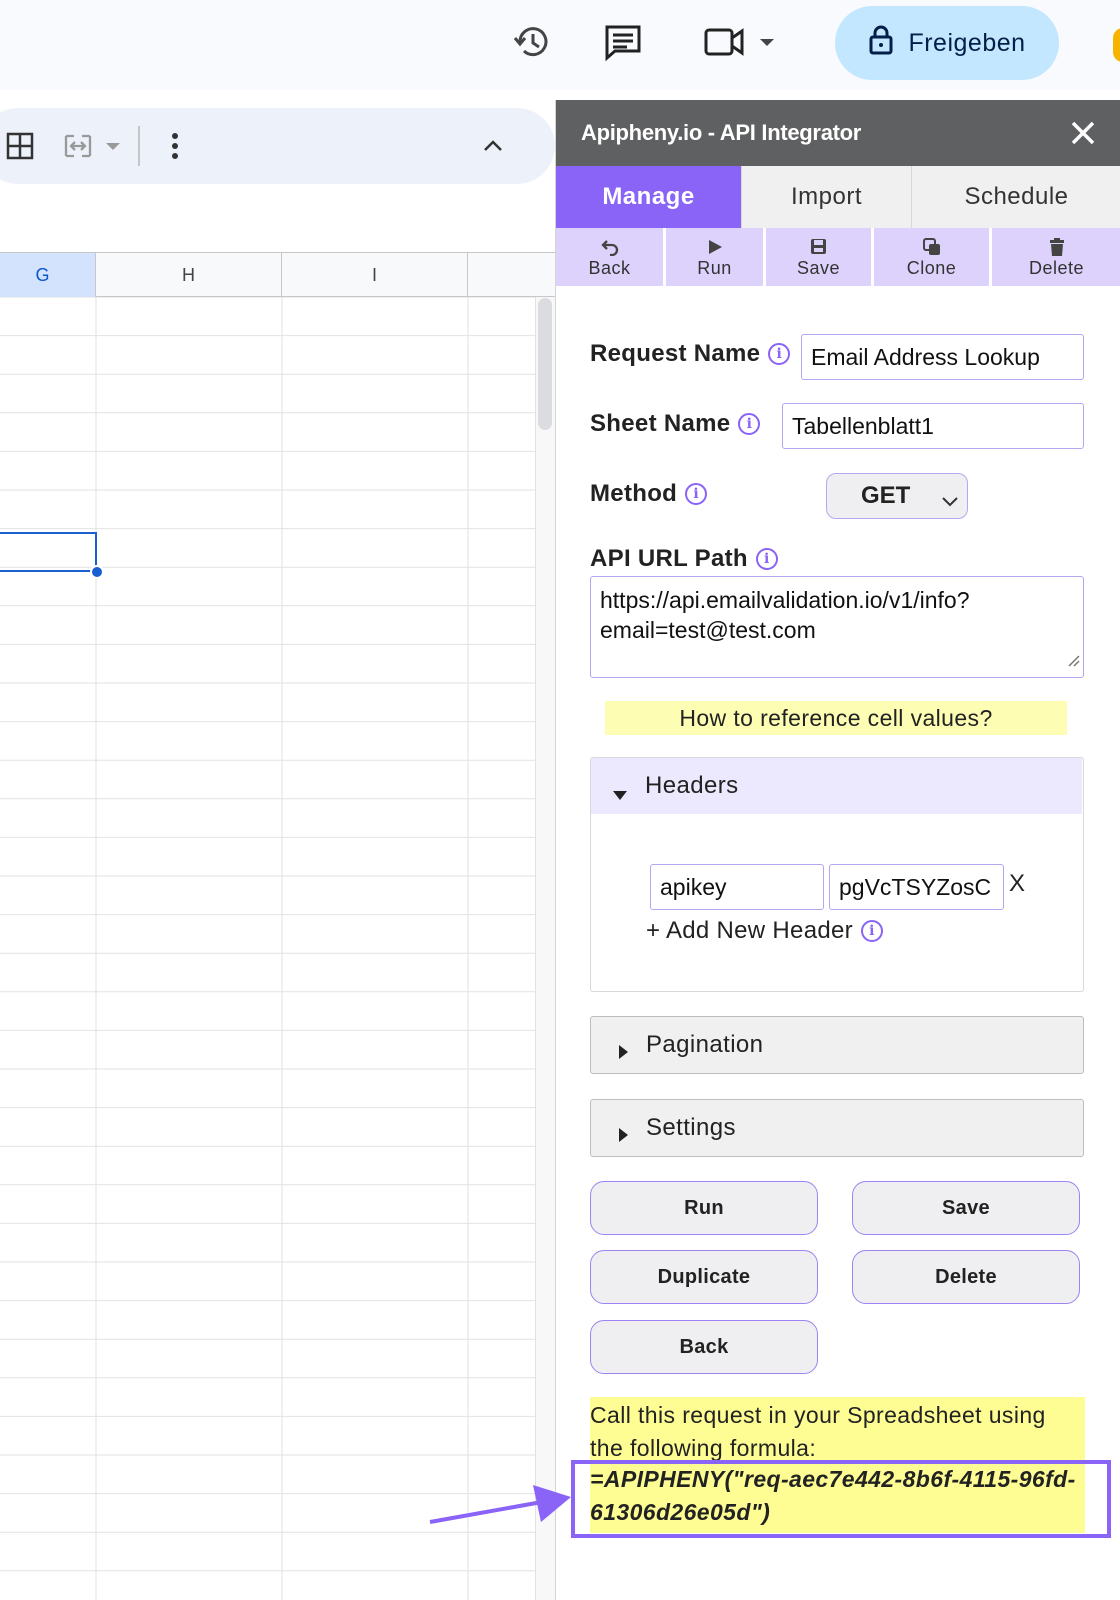 Image resolution: width=1120 pixels, height=1600 pixels. I want to click on formula-highlight-frame, so click(841, 1499).